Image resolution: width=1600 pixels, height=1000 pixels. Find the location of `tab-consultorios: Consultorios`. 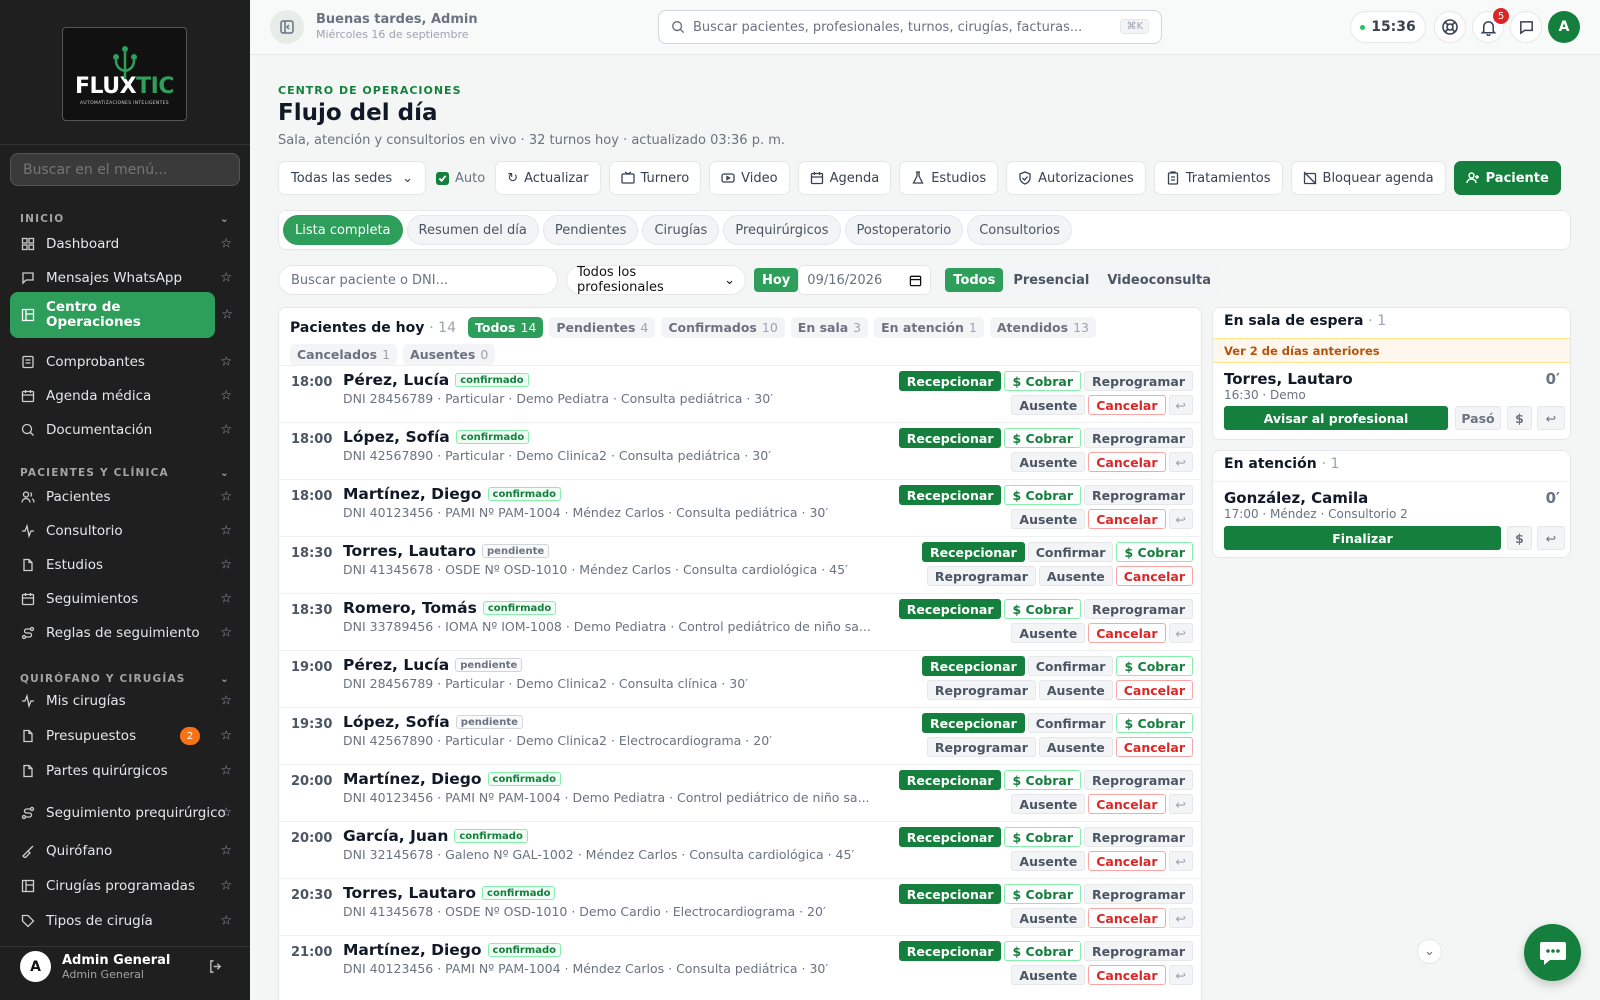

tab-consultorios: Consultorios is located at coordinates (1019, 230).